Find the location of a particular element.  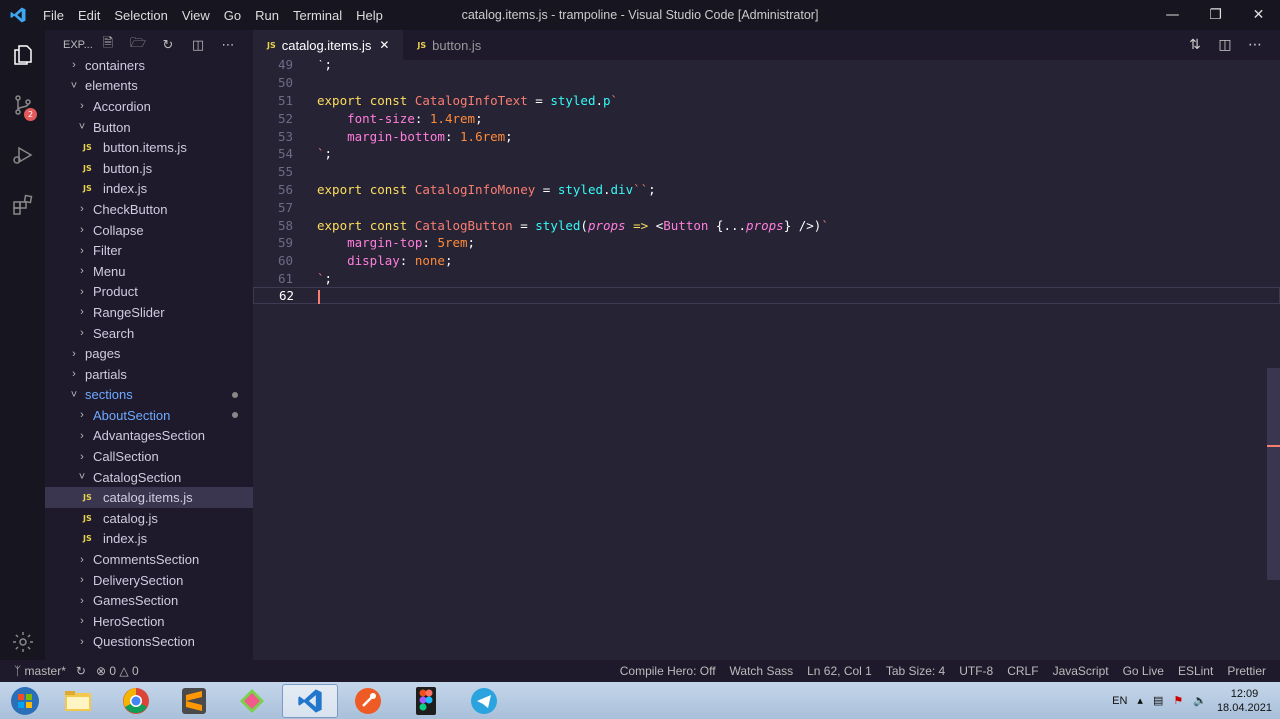

tree-folder: › containers is located at coordinates (149, 65).